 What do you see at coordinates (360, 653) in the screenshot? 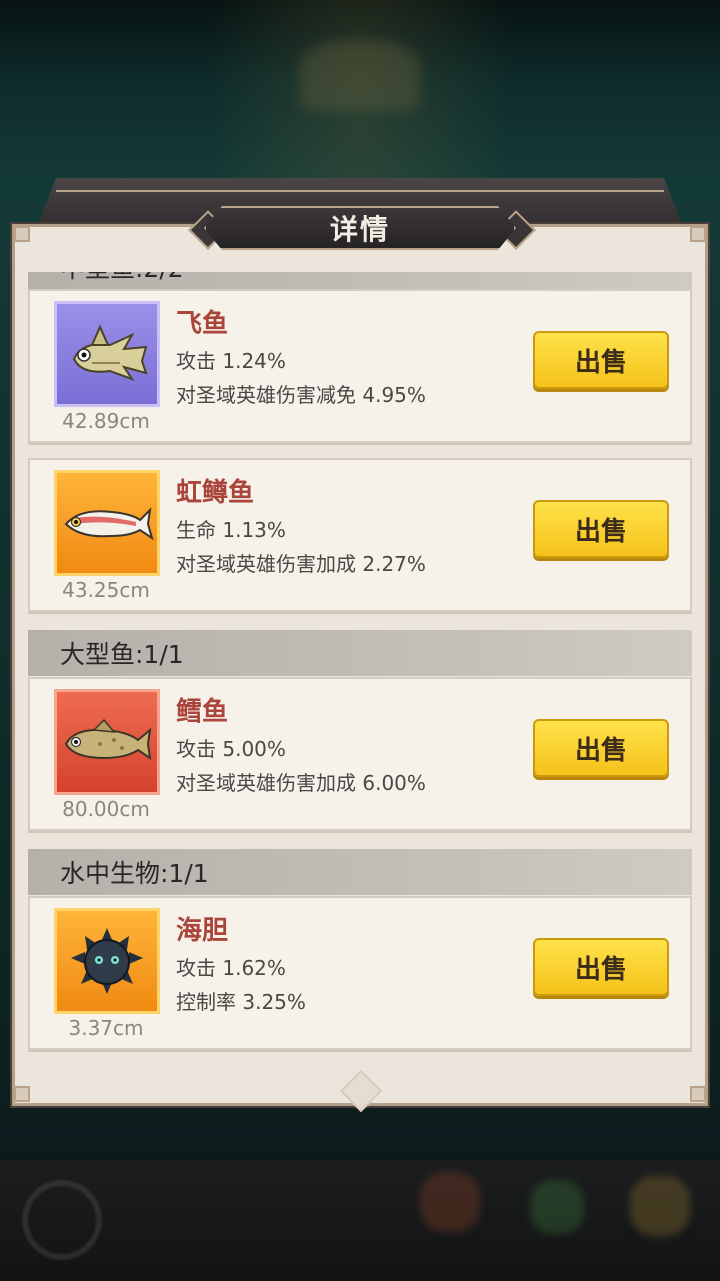
I see `category-header: 大型鱼:1/1` at bounding box center [360, 653].